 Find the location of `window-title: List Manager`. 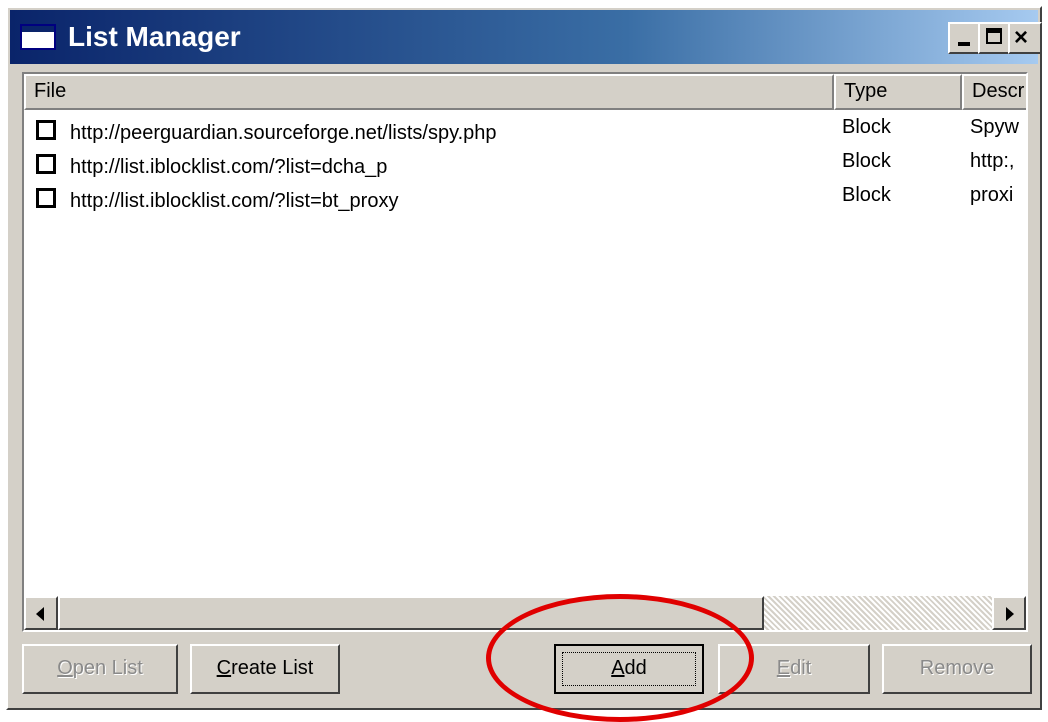

window-title: List Manager is located at coordinates (154, 36).